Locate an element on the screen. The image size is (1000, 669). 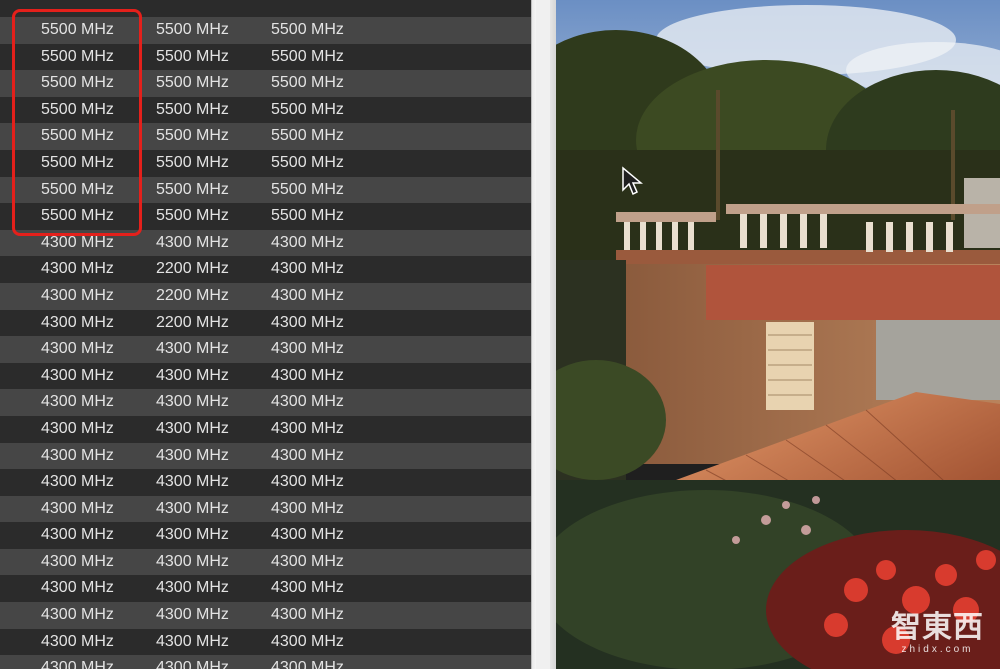
watermark-logo: 智東西 zhidx.com is located at coordinates (937, 628).